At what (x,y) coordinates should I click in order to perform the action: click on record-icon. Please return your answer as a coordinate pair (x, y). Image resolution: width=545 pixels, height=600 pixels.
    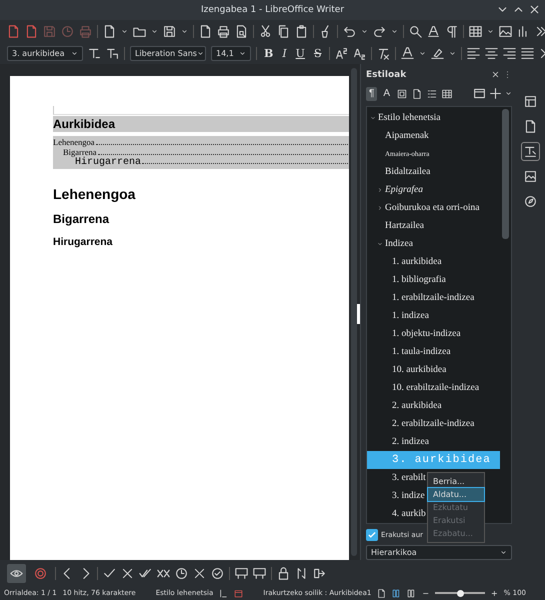
    Looking at the image, I should click on (40, 573).